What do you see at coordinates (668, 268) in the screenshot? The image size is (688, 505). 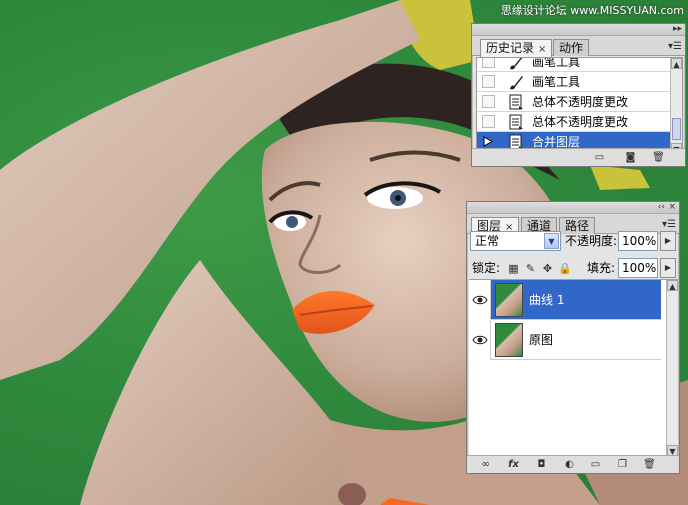 I see `fill-slider-button: ▶` at bounding box center [668, 268].